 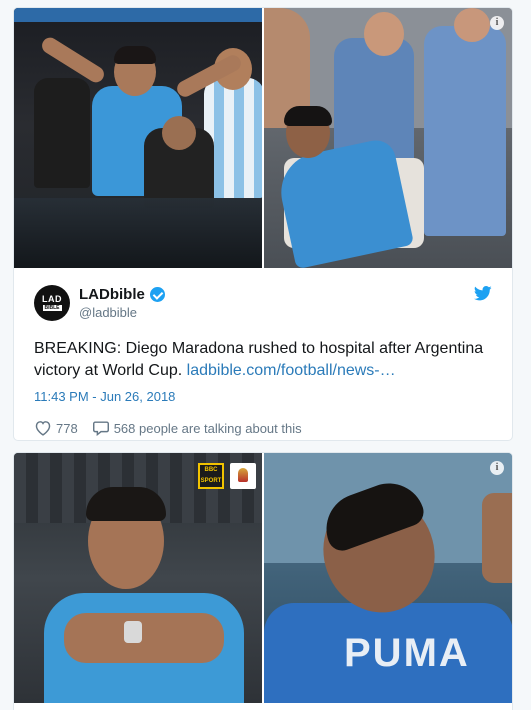 What do you see at coordinates (122, 294) in the screenshot?
I see `author-display-name: LADbible` at bounding box center [122, 294].